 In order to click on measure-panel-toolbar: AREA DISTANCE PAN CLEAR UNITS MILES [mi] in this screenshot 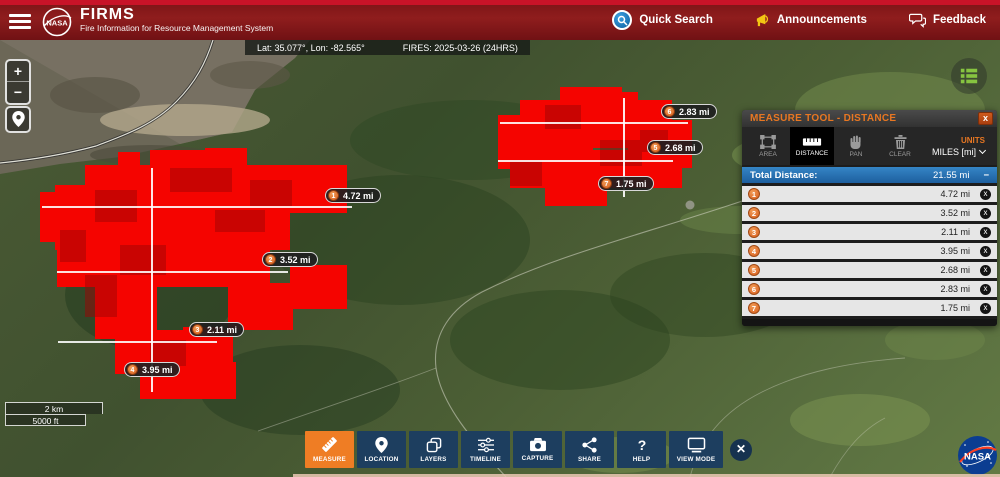, I will do `click(869, 146)`.